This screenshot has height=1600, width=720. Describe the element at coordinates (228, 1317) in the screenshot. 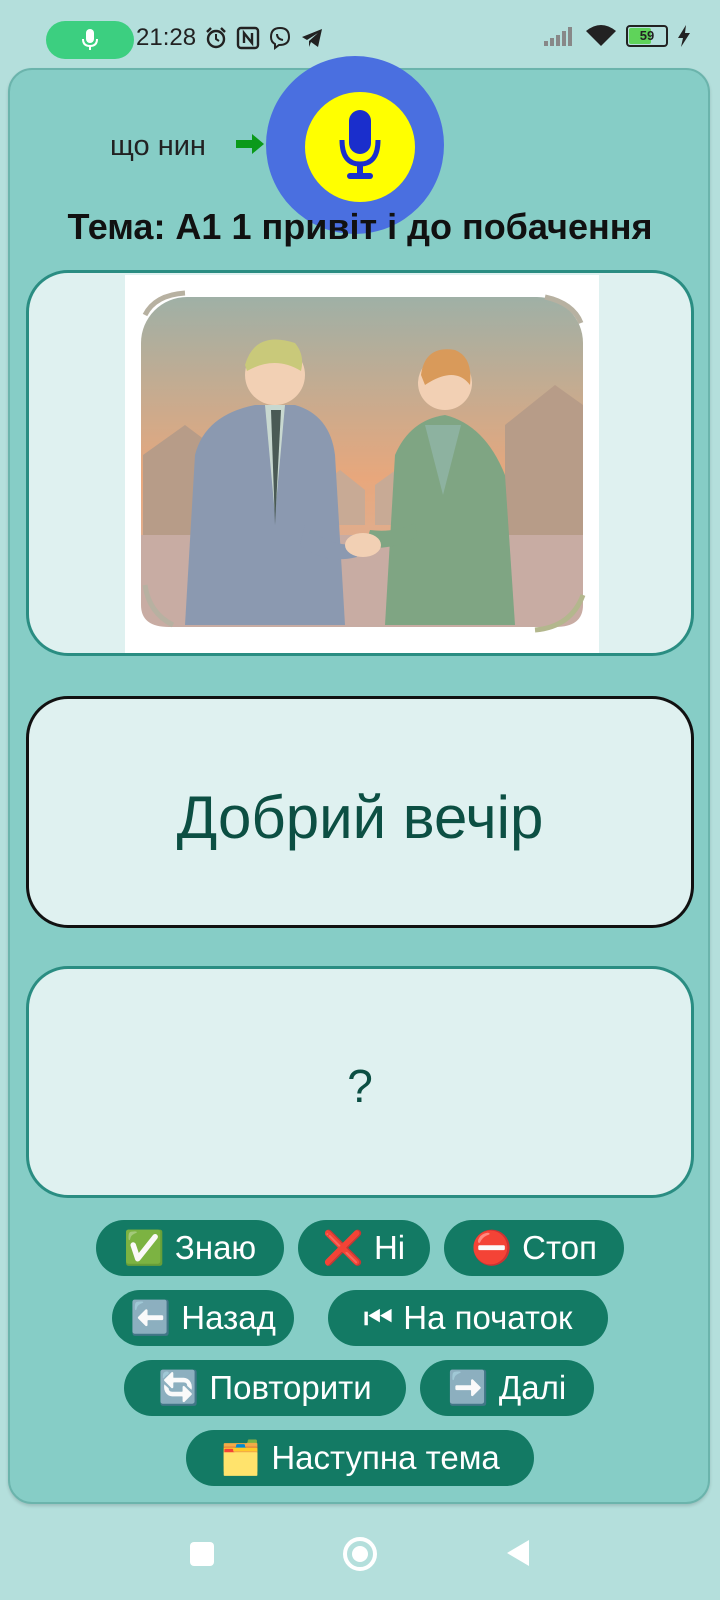

I see `back-label: Назад` at that location.